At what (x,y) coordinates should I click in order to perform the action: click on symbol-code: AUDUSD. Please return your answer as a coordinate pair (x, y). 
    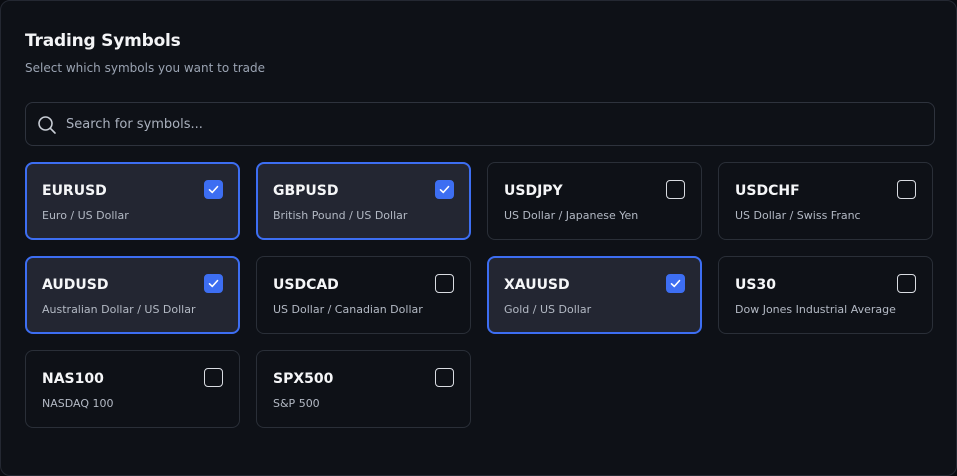
    Looking at the image, I should click on (75, 285).